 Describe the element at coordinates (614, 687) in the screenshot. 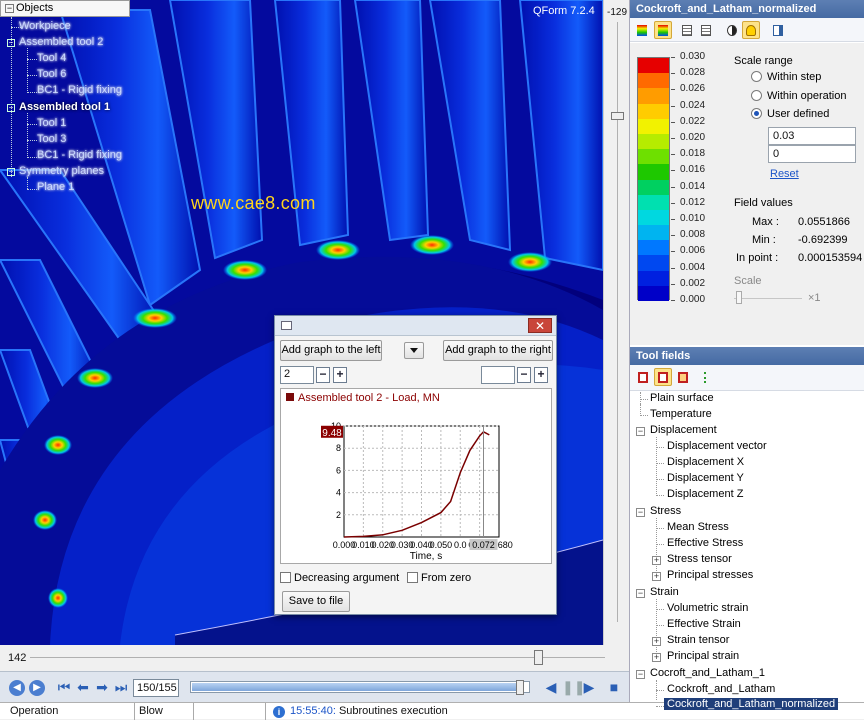

I see `record-icon: ■` at that location.